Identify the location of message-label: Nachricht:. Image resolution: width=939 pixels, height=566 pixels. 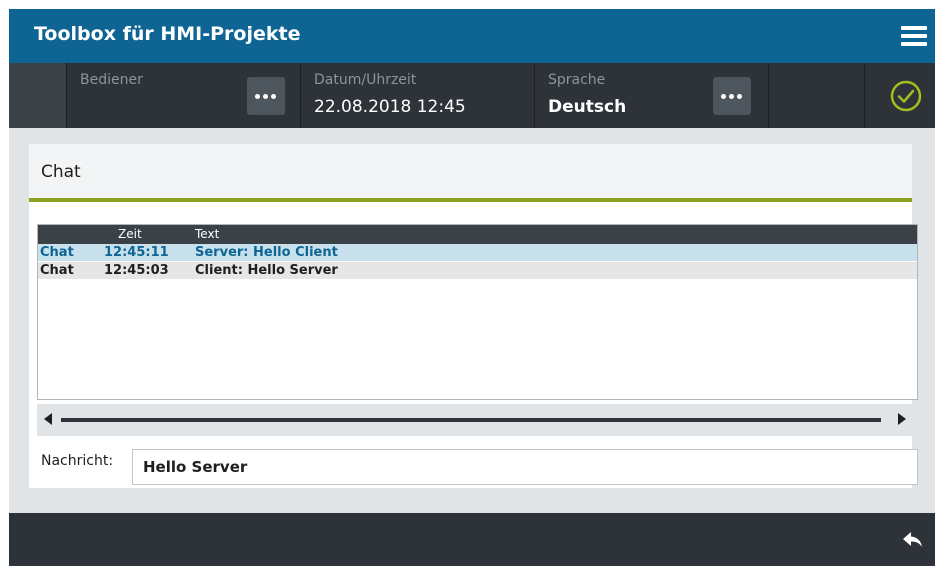
(77, 461).